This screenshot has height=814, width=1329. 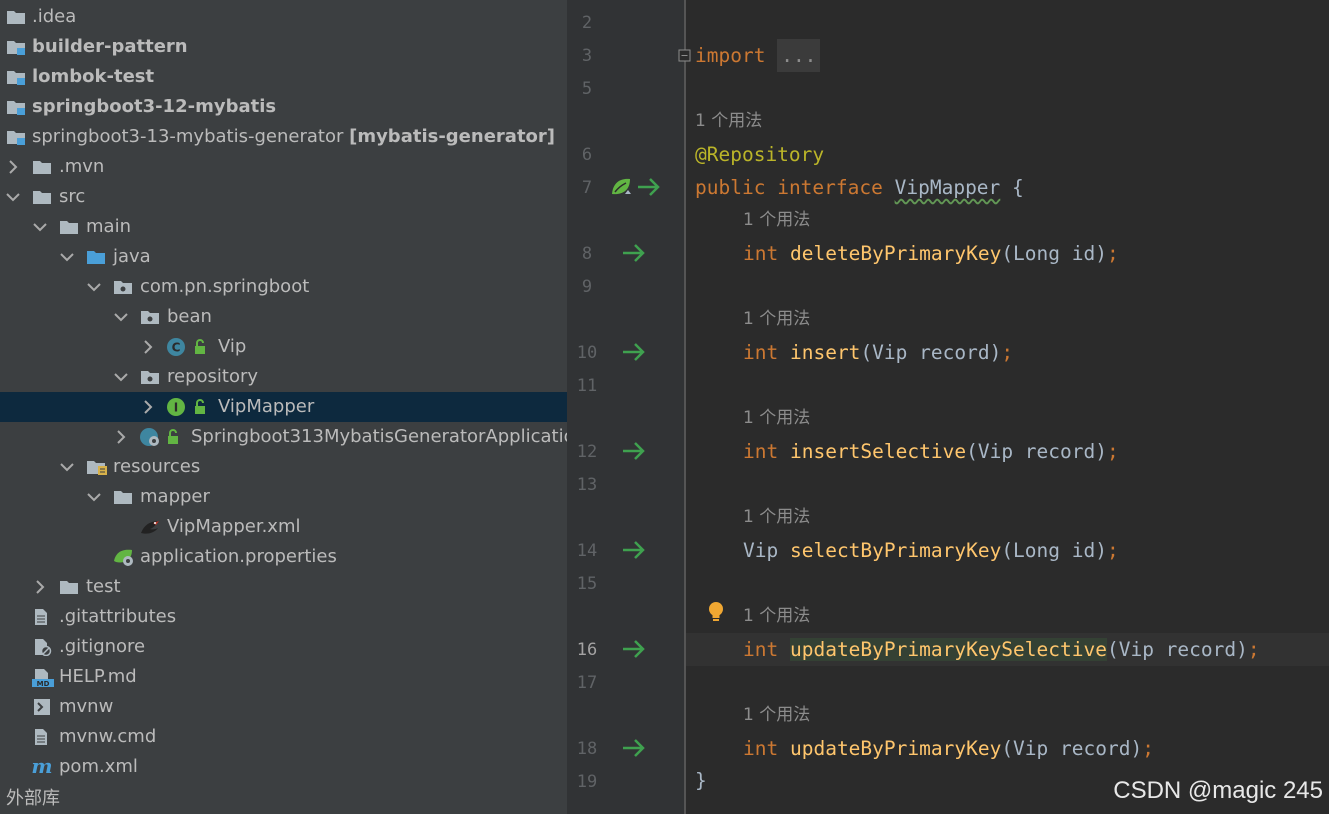 What do you see at coordinates (452, 136) in the screenshot?
I see `module-name-suffix: [mybatis-generator]` at bounding box center [452, 136].